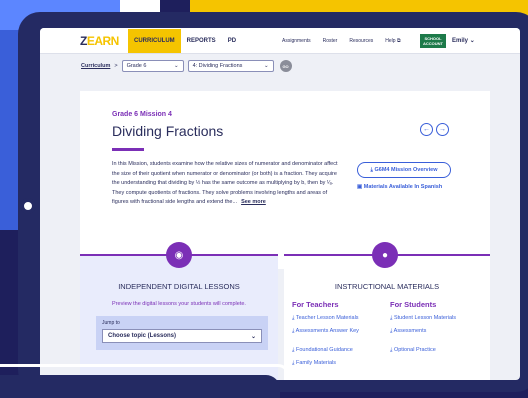 The image size is (528, 398). I want to click on teachers-heading: For Teachers, so click(315, 304).